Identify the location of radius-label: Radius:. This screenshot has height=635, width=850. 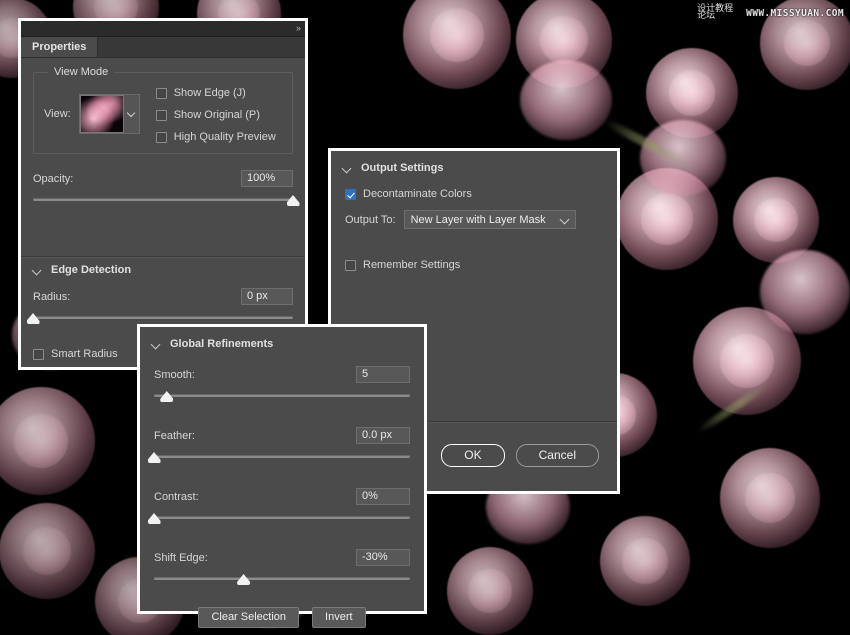
(52, 296).